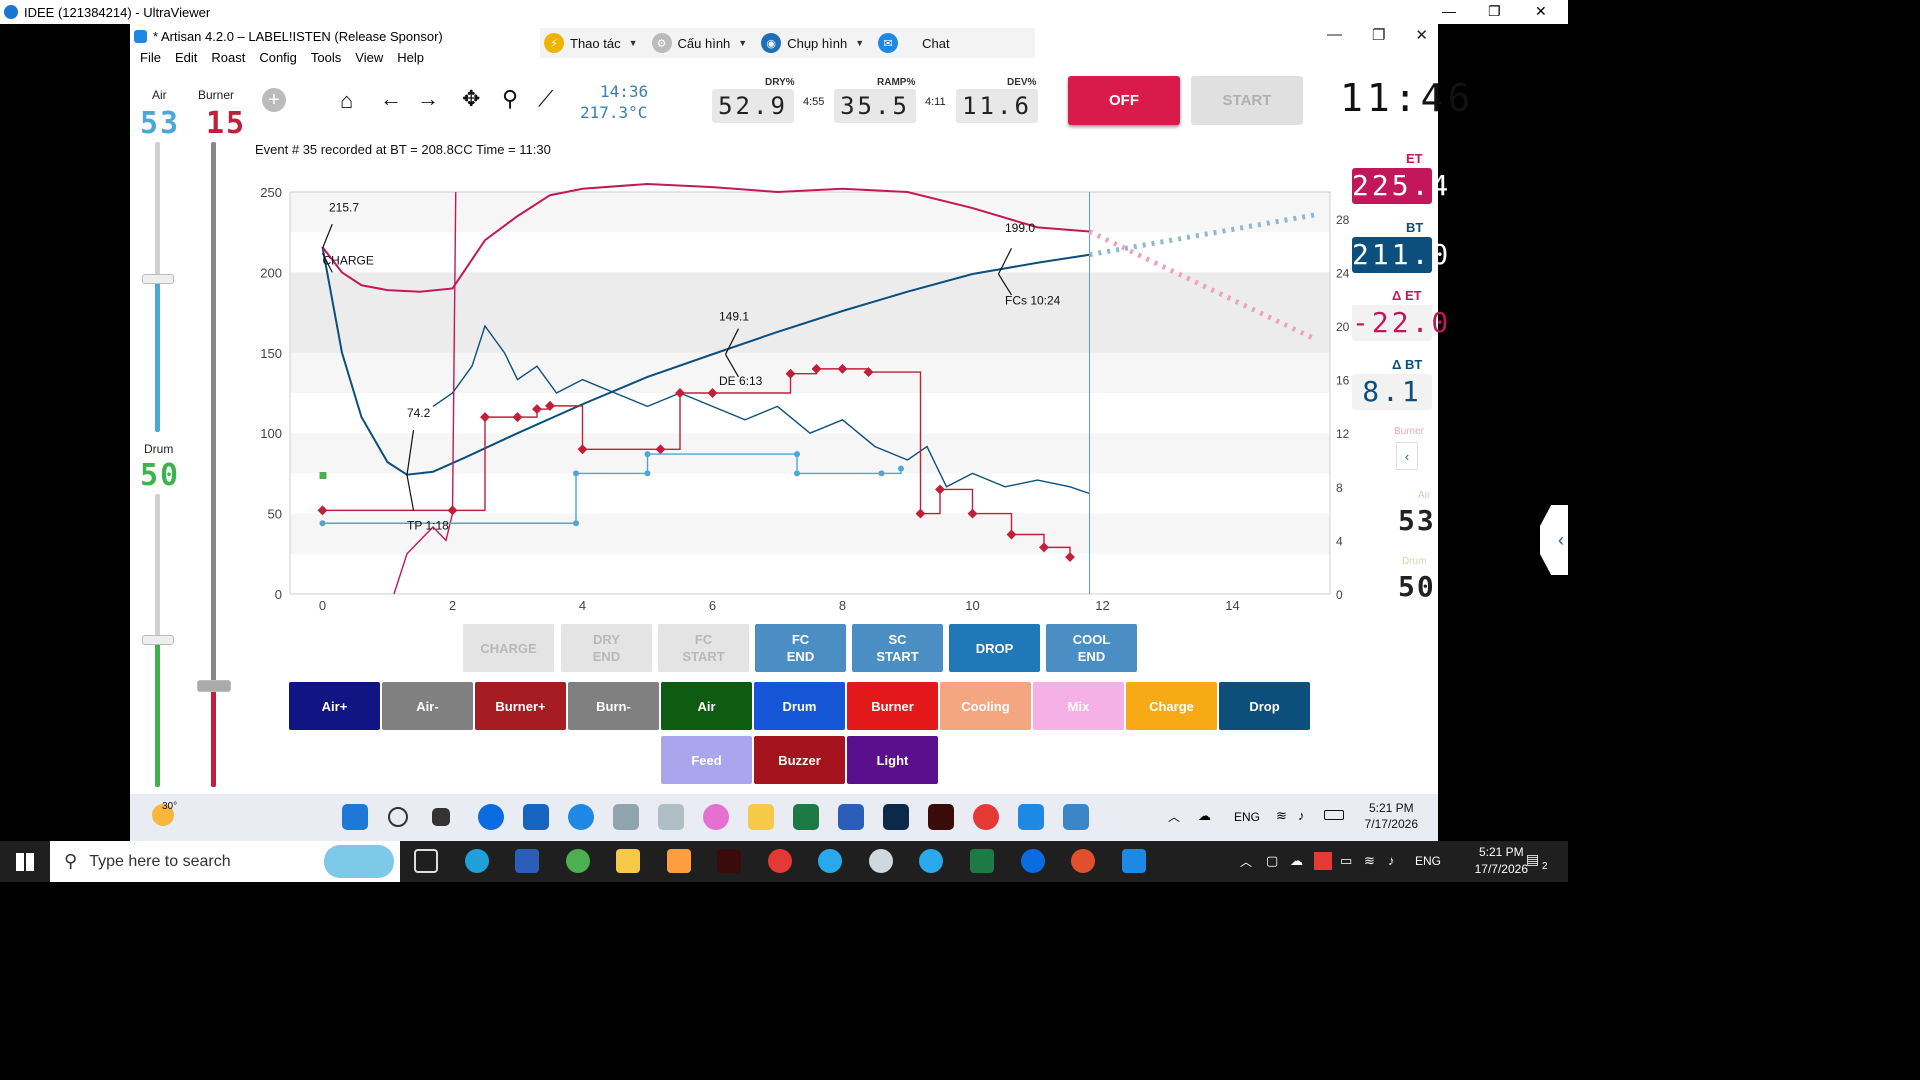  Describe the element at coordinates (369, 57) in the screenshot. I see `menu-view: View` at that location.